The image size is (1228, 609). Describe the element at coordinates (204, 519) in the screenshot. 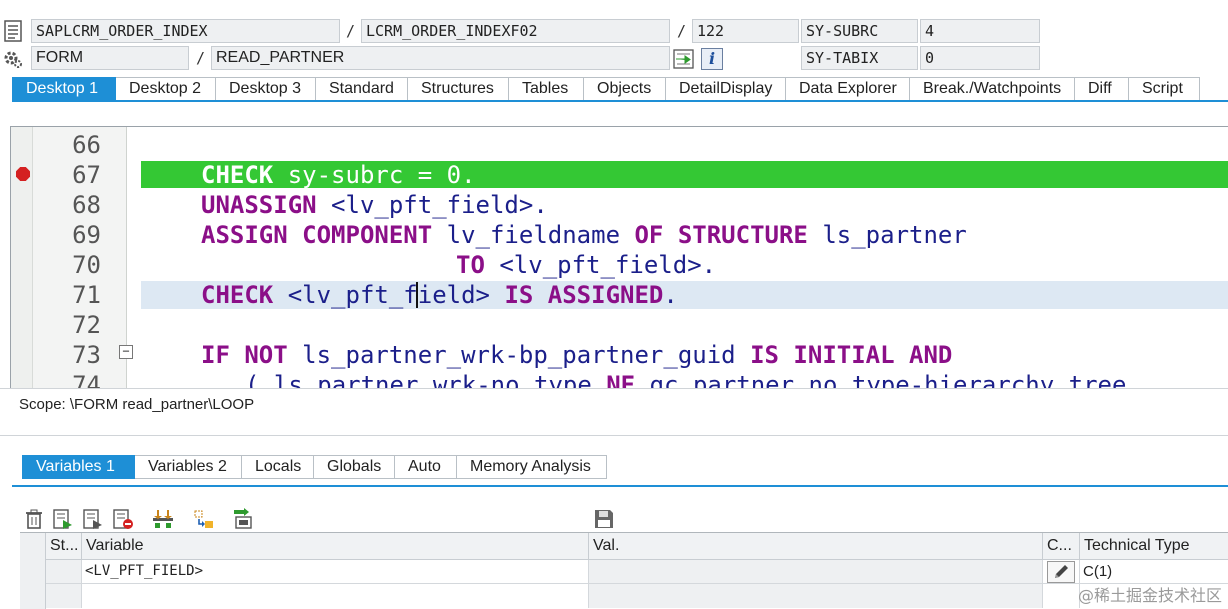

I see `transfer-variables-icon` at that location.